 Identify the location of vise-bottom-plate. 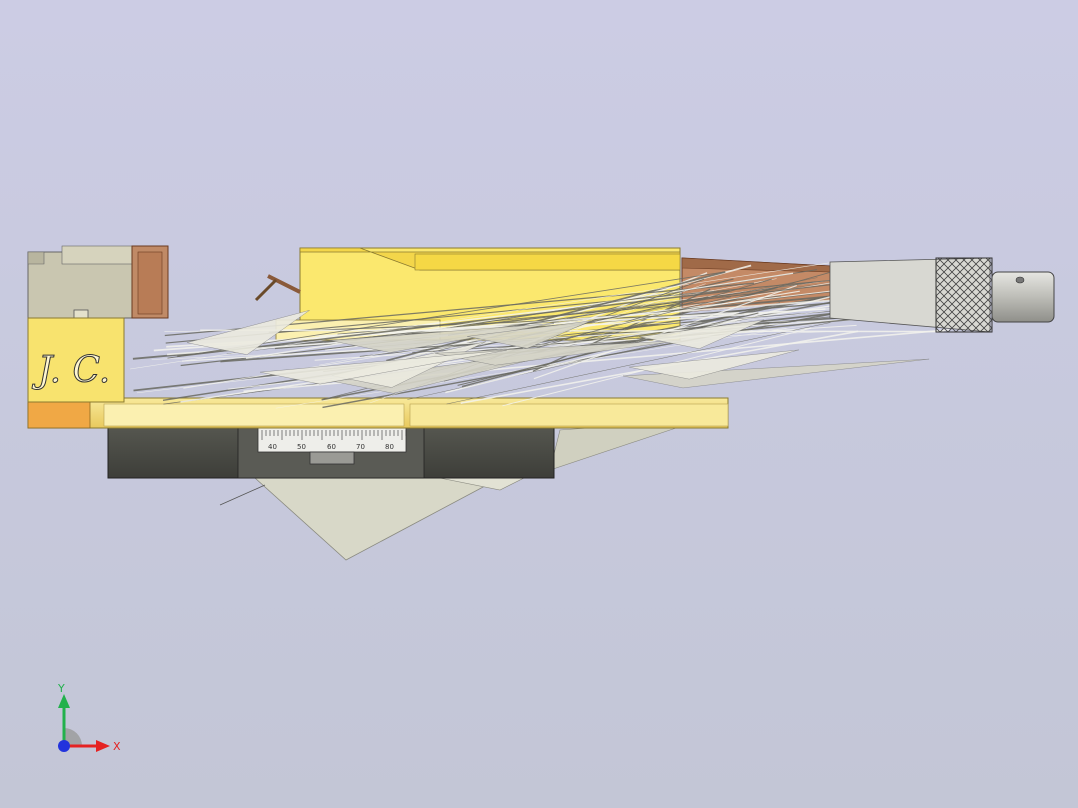
(378, 413).